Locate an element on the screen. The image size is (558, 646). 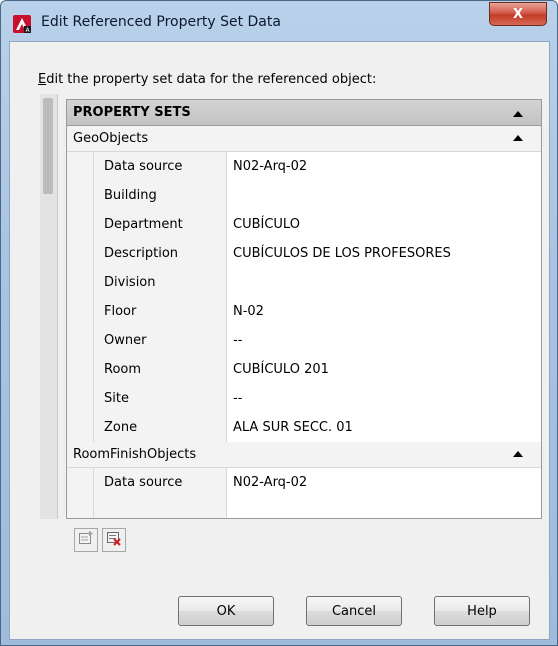
property-name: Description is located at coordinates (141, 253).